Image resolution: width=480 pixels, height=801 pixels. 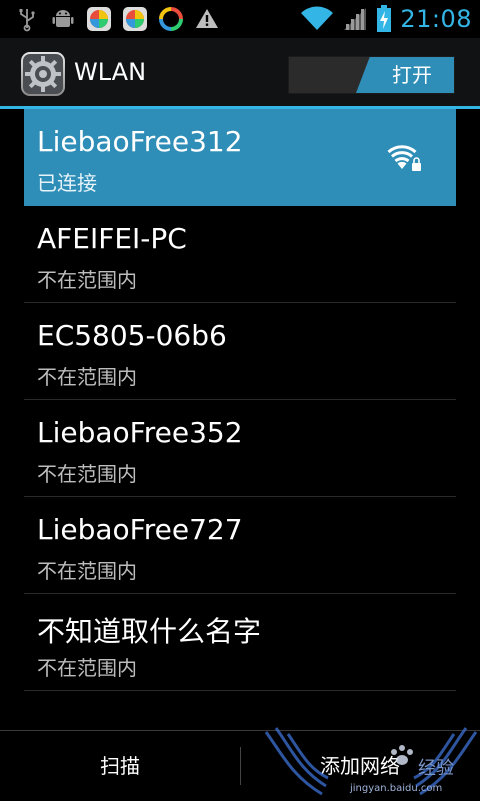 What do you see at coordinates (140, 432) in the screenshot?
I see `network-name: LiebaoFree352` at bounding box center [140, 432].